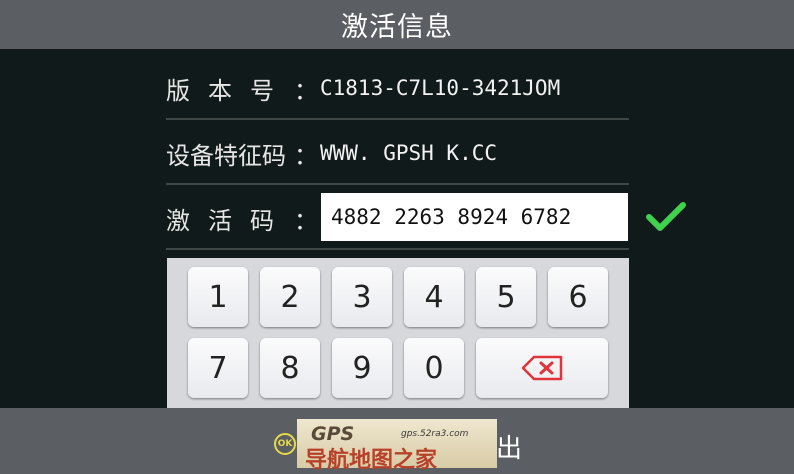  I want to click on version-row: 版 本 号 ： C1813-C7L10-3421JOM, so click(397, 88).